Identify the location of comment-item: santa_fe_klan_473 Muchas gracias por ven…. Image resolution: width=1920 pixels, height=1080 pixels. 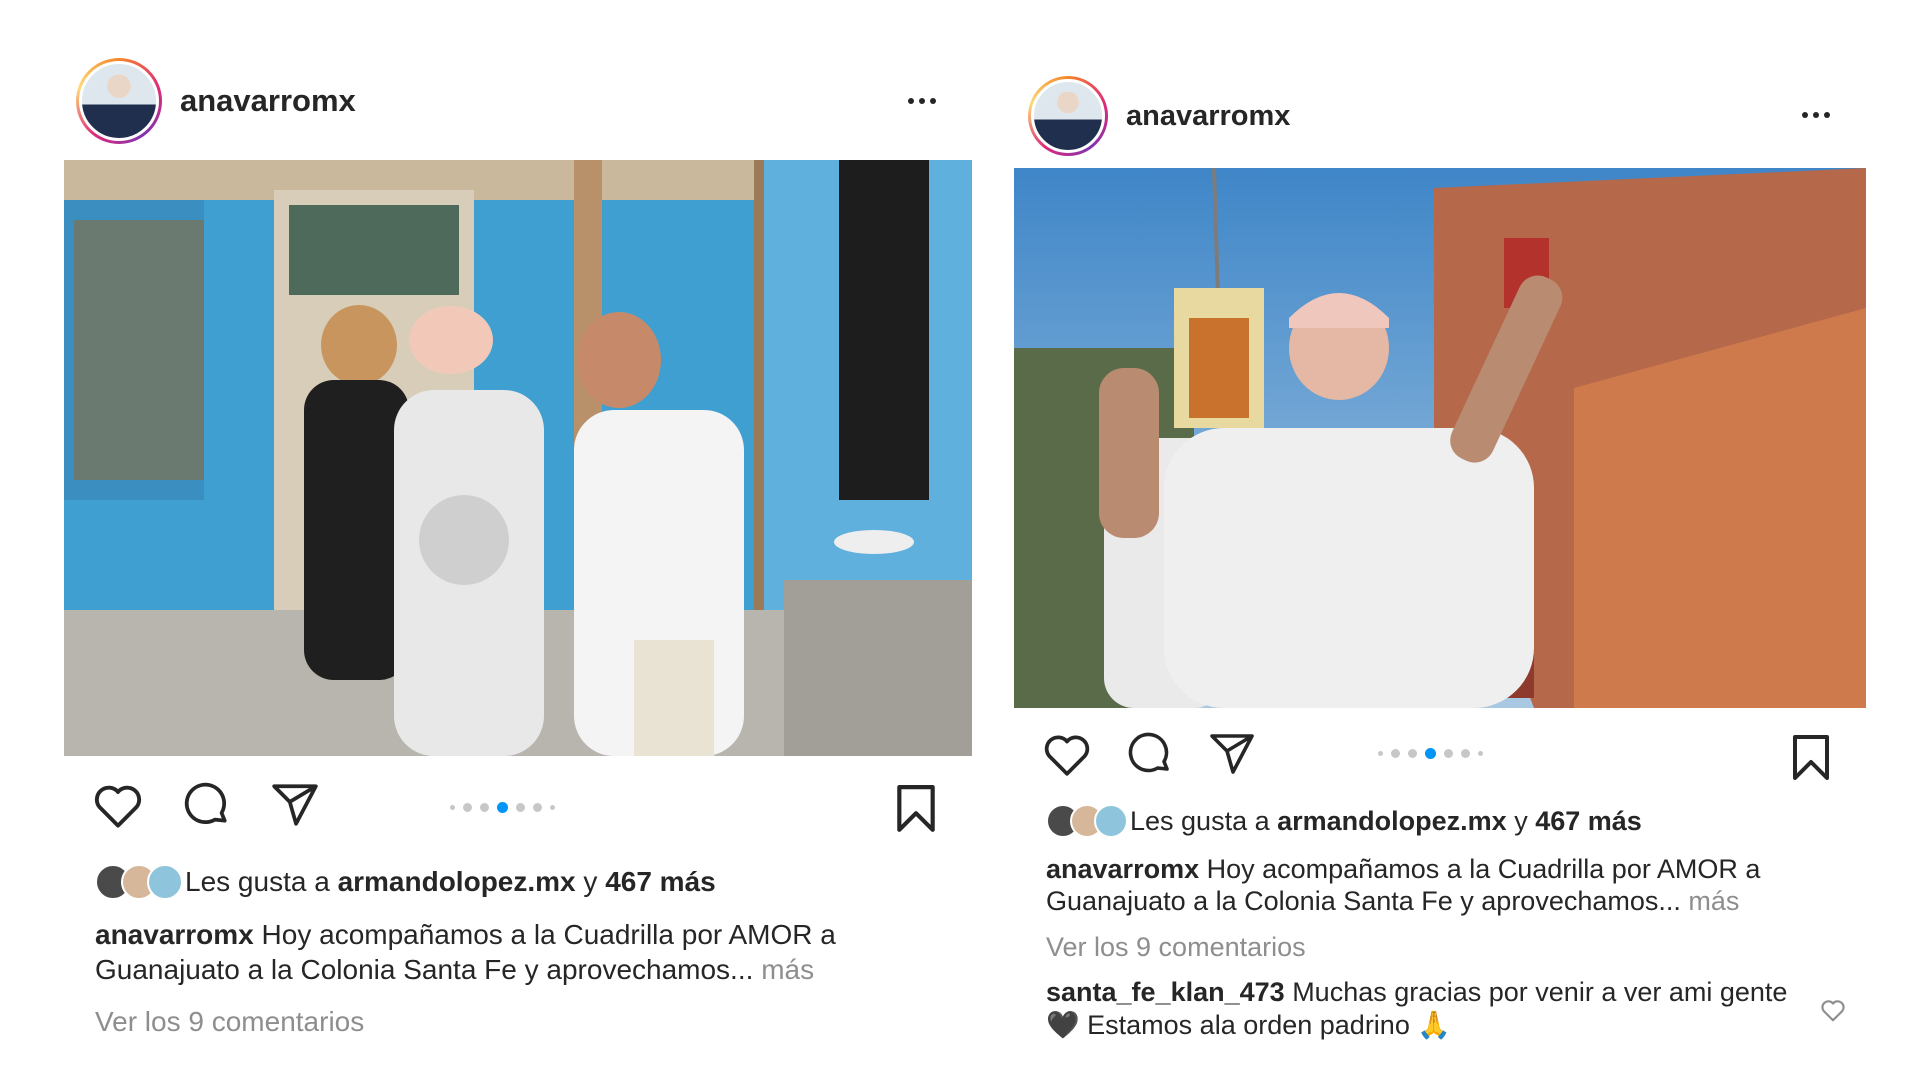
(1436, 1009).